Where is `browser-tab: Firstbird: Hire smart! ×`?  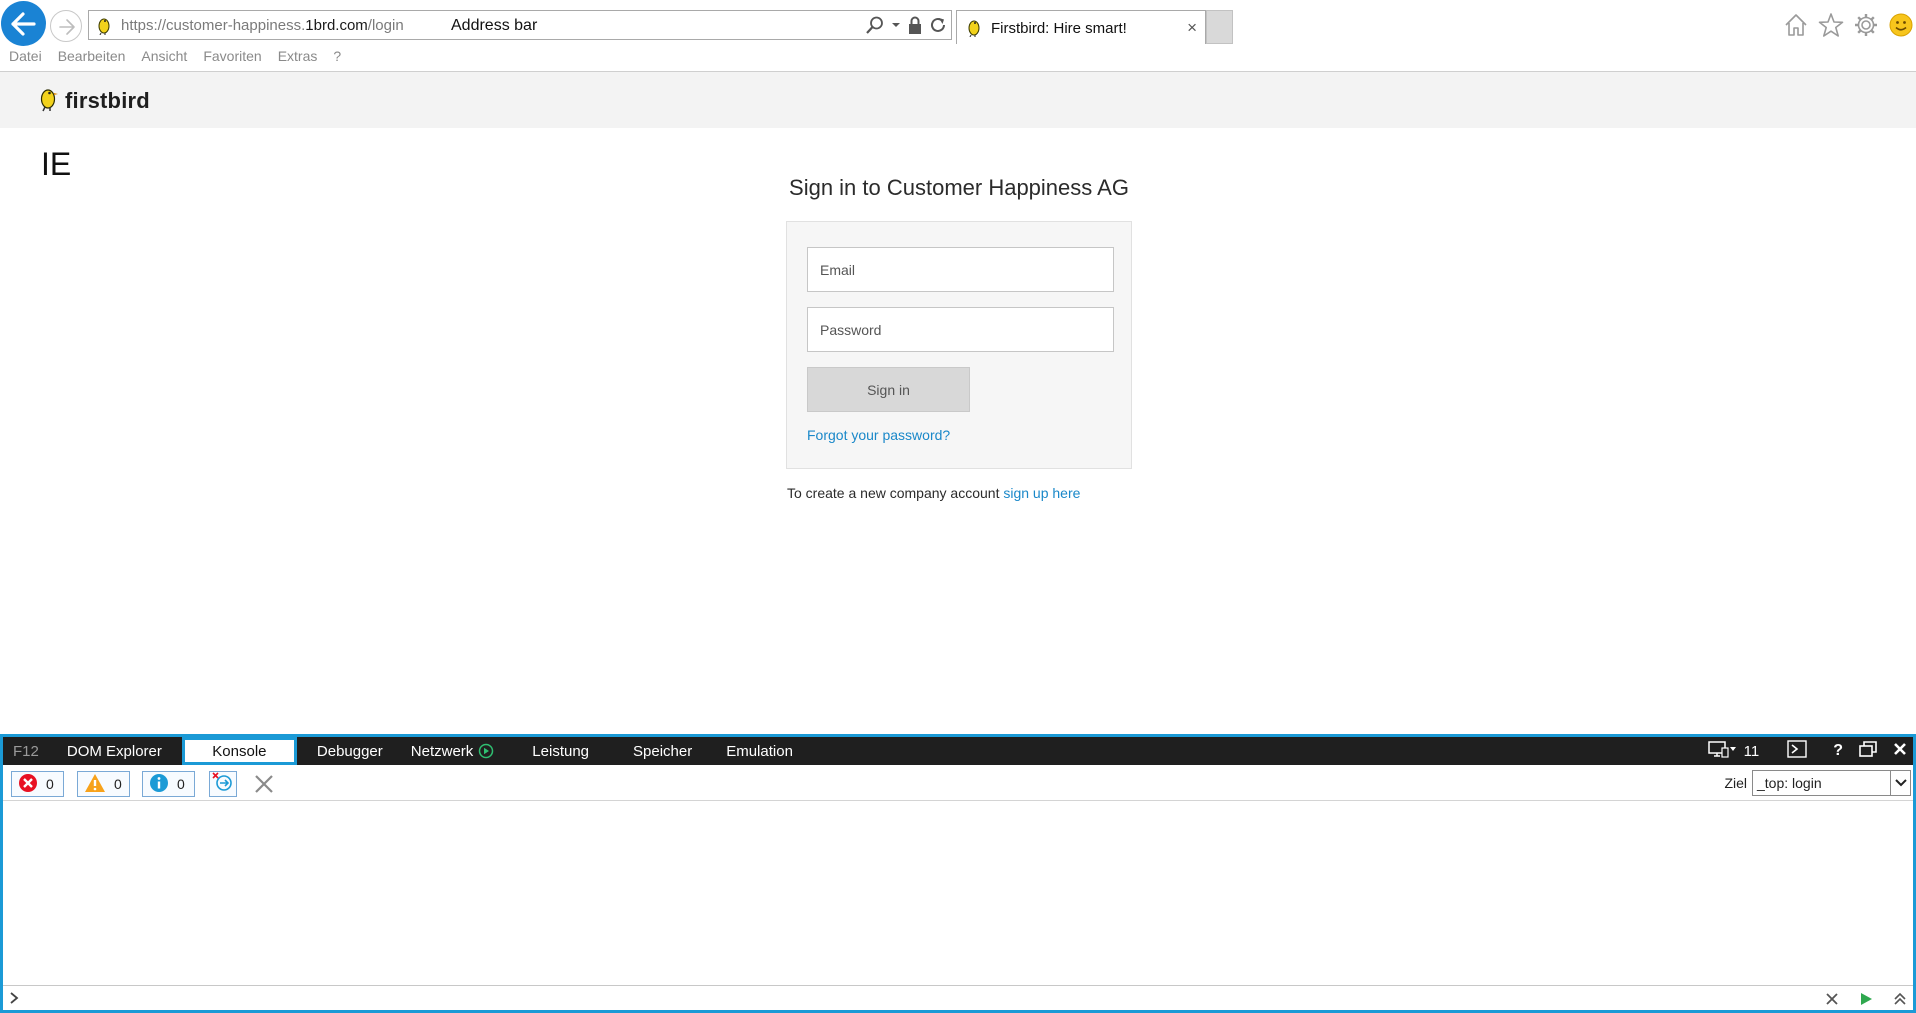 browser-tab: Firstbird: Hire smart! × is located at coordinates (1081, 27).